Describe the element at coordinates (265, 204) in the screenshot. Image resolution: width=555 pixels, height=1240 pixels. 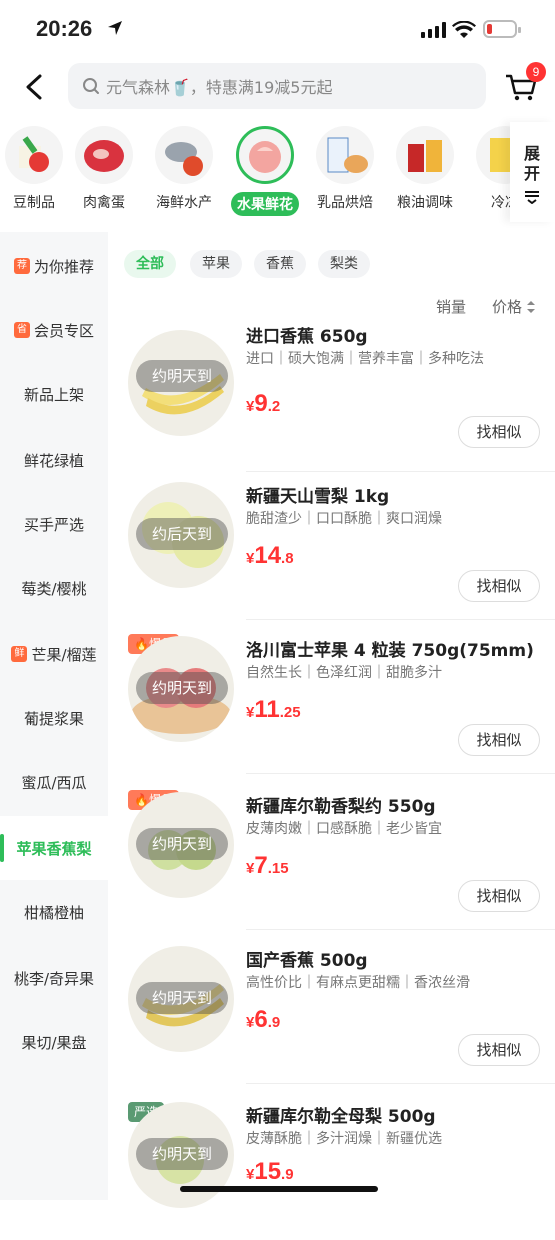
I see `category-label: 水果鲜花` at that location.